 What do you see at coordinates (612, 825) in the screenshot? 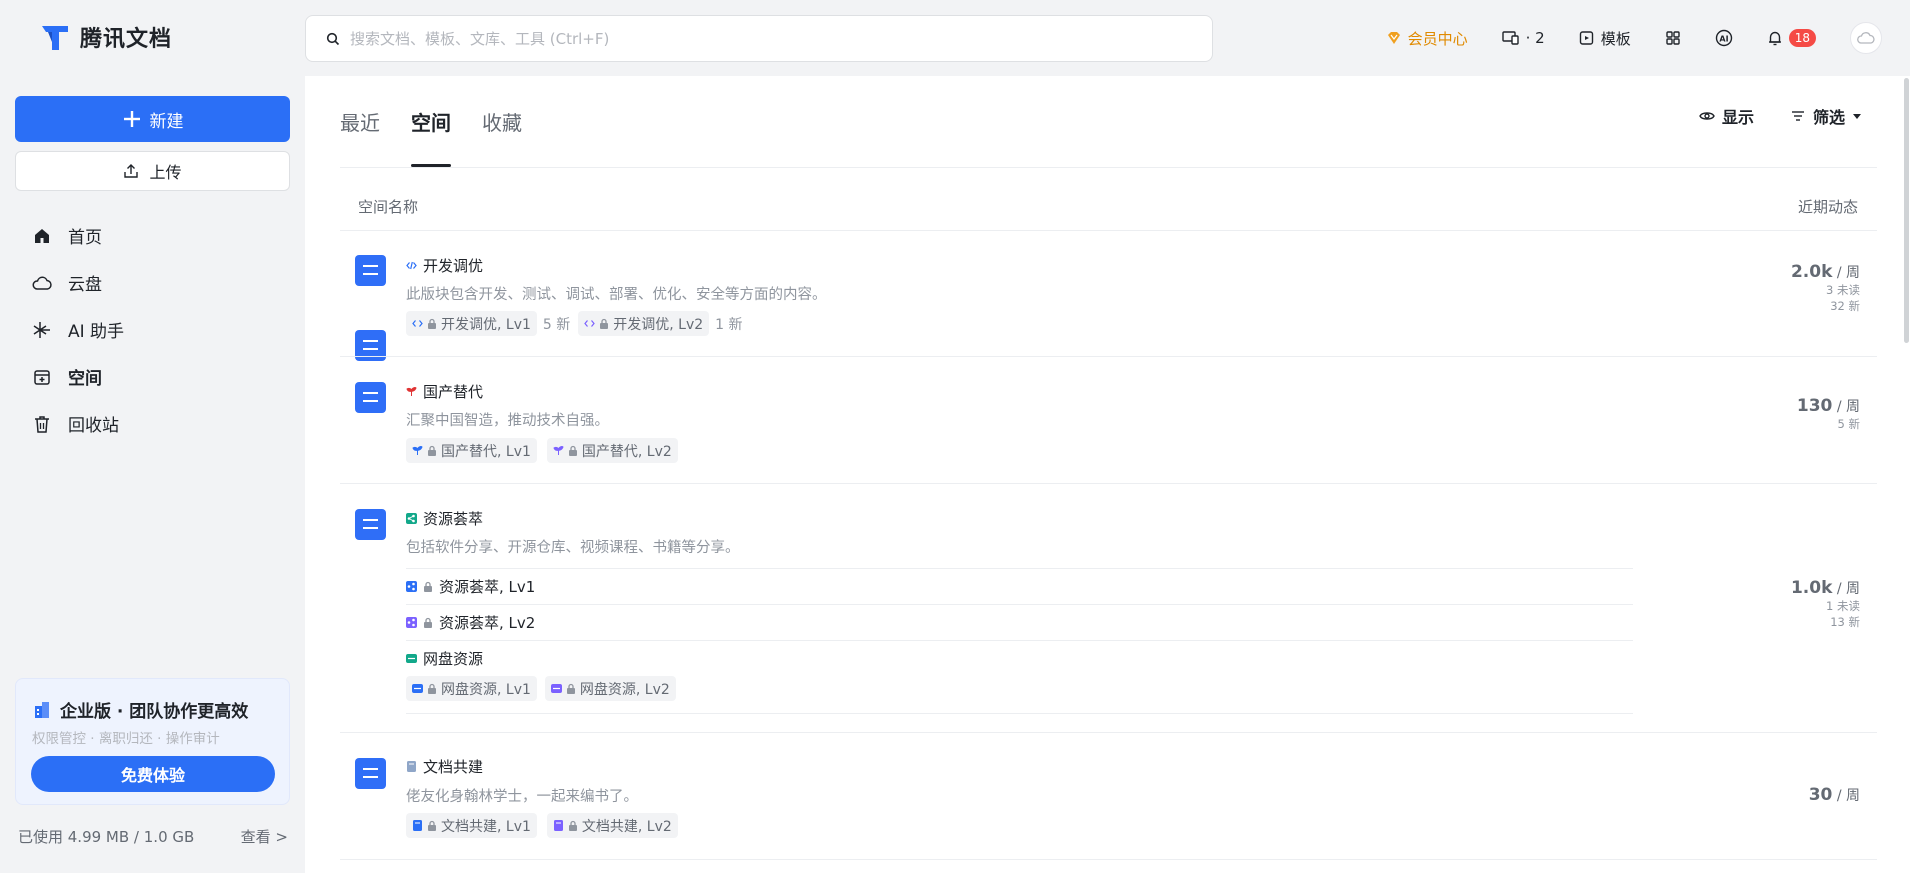
I see `channel-chip: 文档共建, Lv2` at bounding box center [612, 825].